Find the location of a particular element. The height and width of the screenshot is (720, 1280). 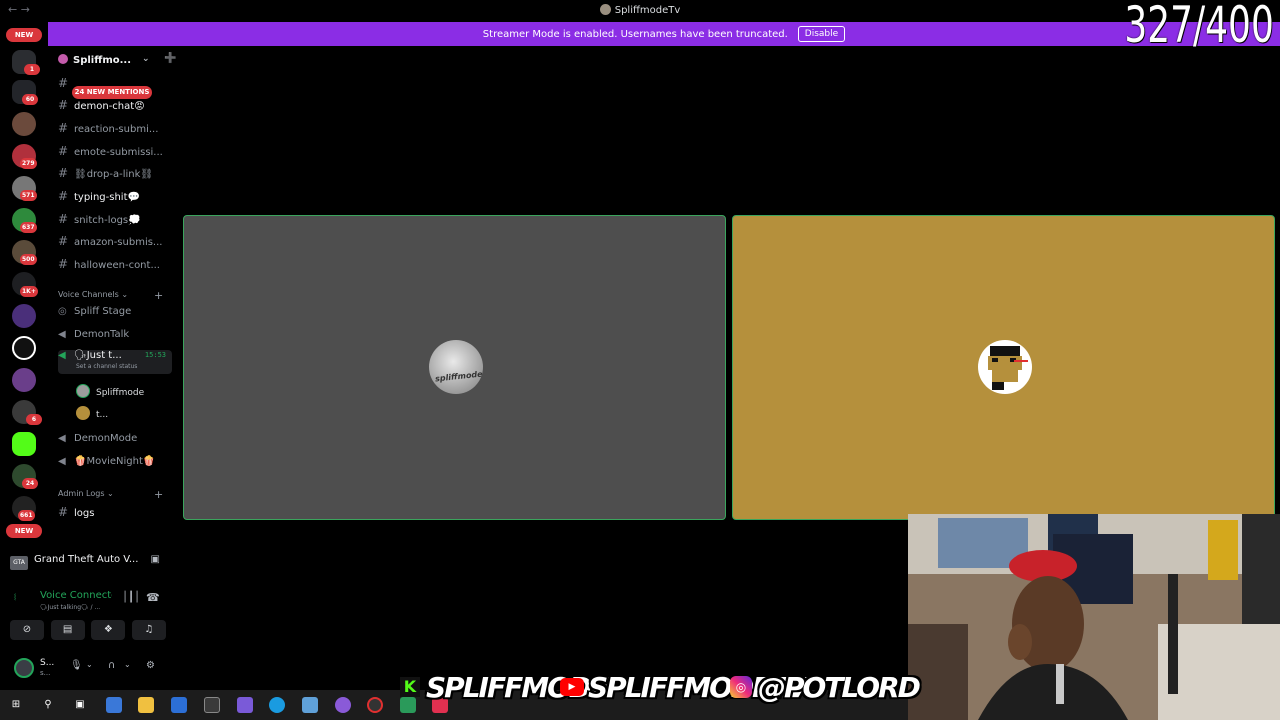

window-titlebar: ← → SpliffmodeTv is located at coordinates (640, 11).